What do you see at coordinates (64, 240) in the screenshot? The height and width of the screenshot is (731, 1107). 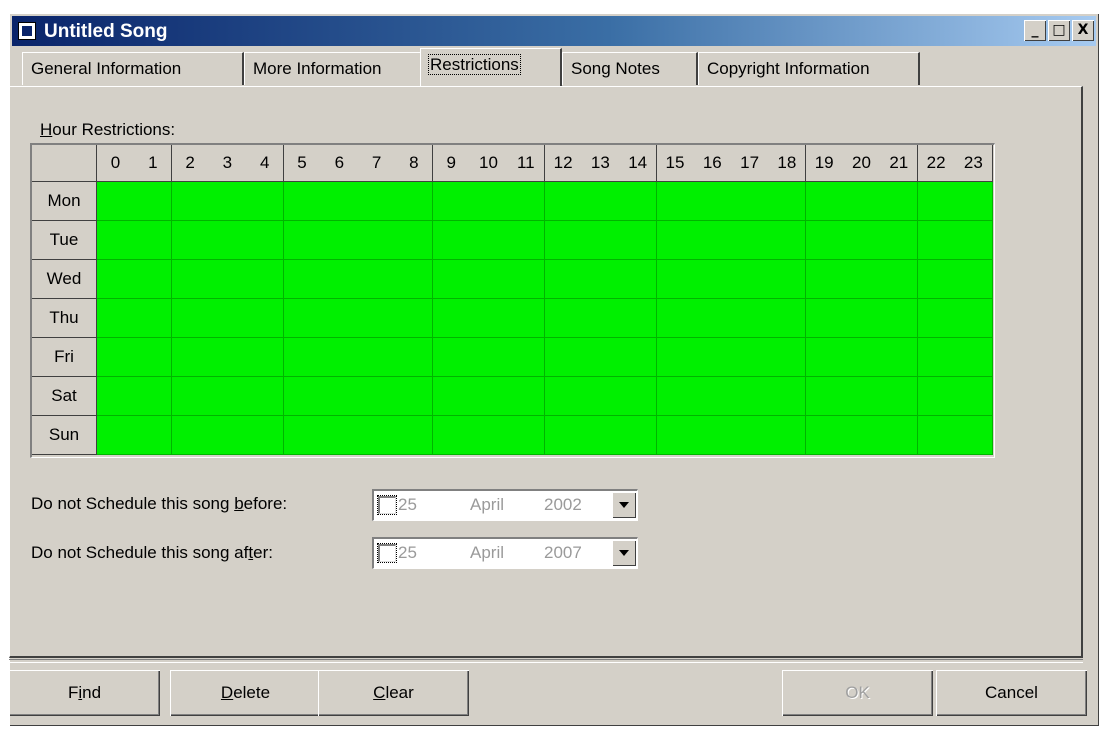 I see `day-header-tue: Tue` at bounding box center [64, 240].